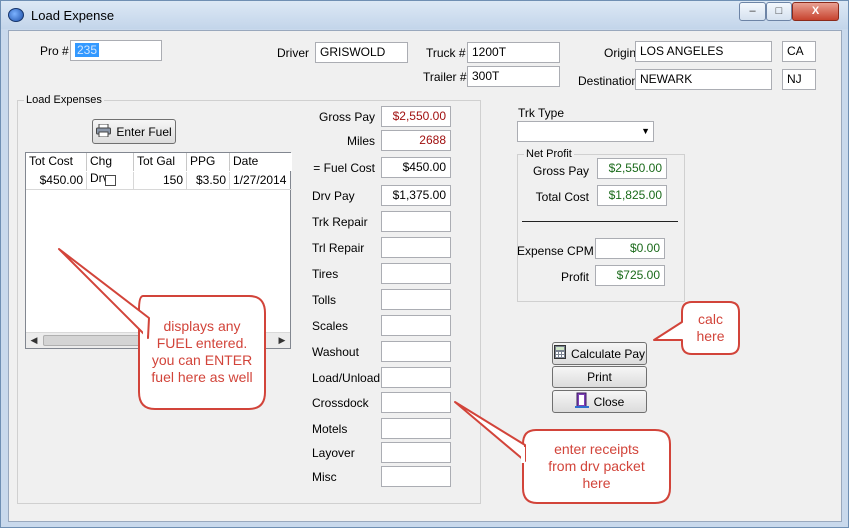 The image size is (849, 528). What do you see at coordinates (630, 275) in the screenshot?
I see `profit-value: $725.00` at bounding box center [630, 275].